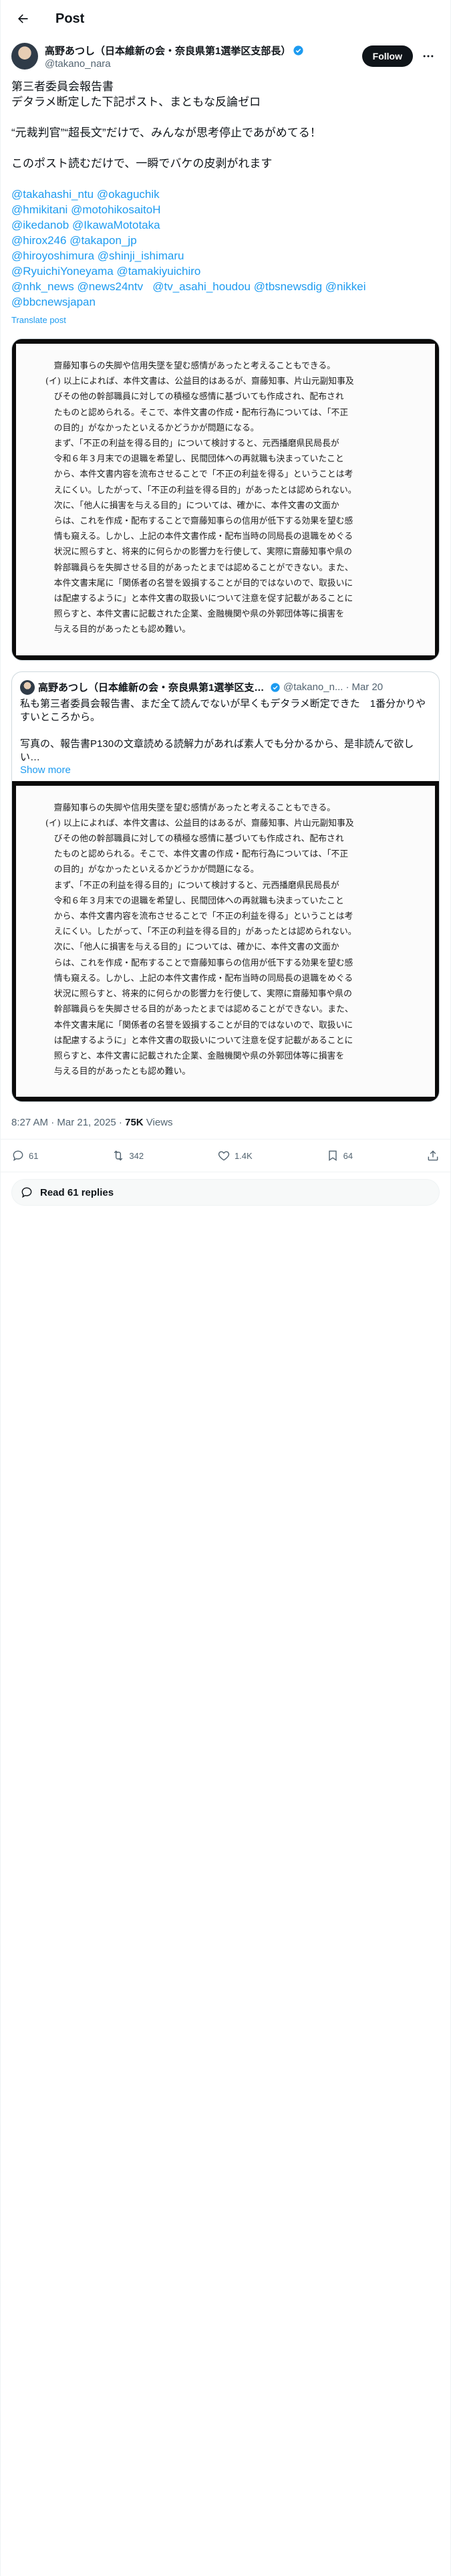 Image resolution: width=451 pixels, height=2576 pixels. Describe the element at coordinates (111, 286) in the screenshot. I see `mention-link: @news24ntv` at that location.